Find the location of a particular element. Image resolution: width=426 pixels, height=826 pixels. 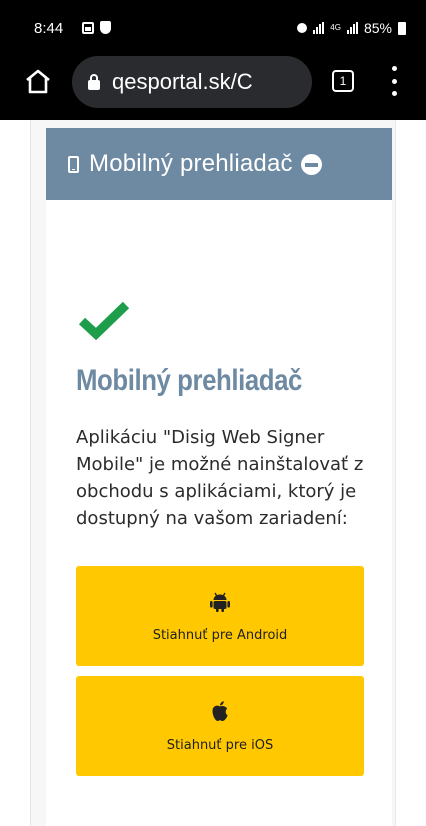

panel-header: Mobilný prehliadač is located at coordinates (219, 164).